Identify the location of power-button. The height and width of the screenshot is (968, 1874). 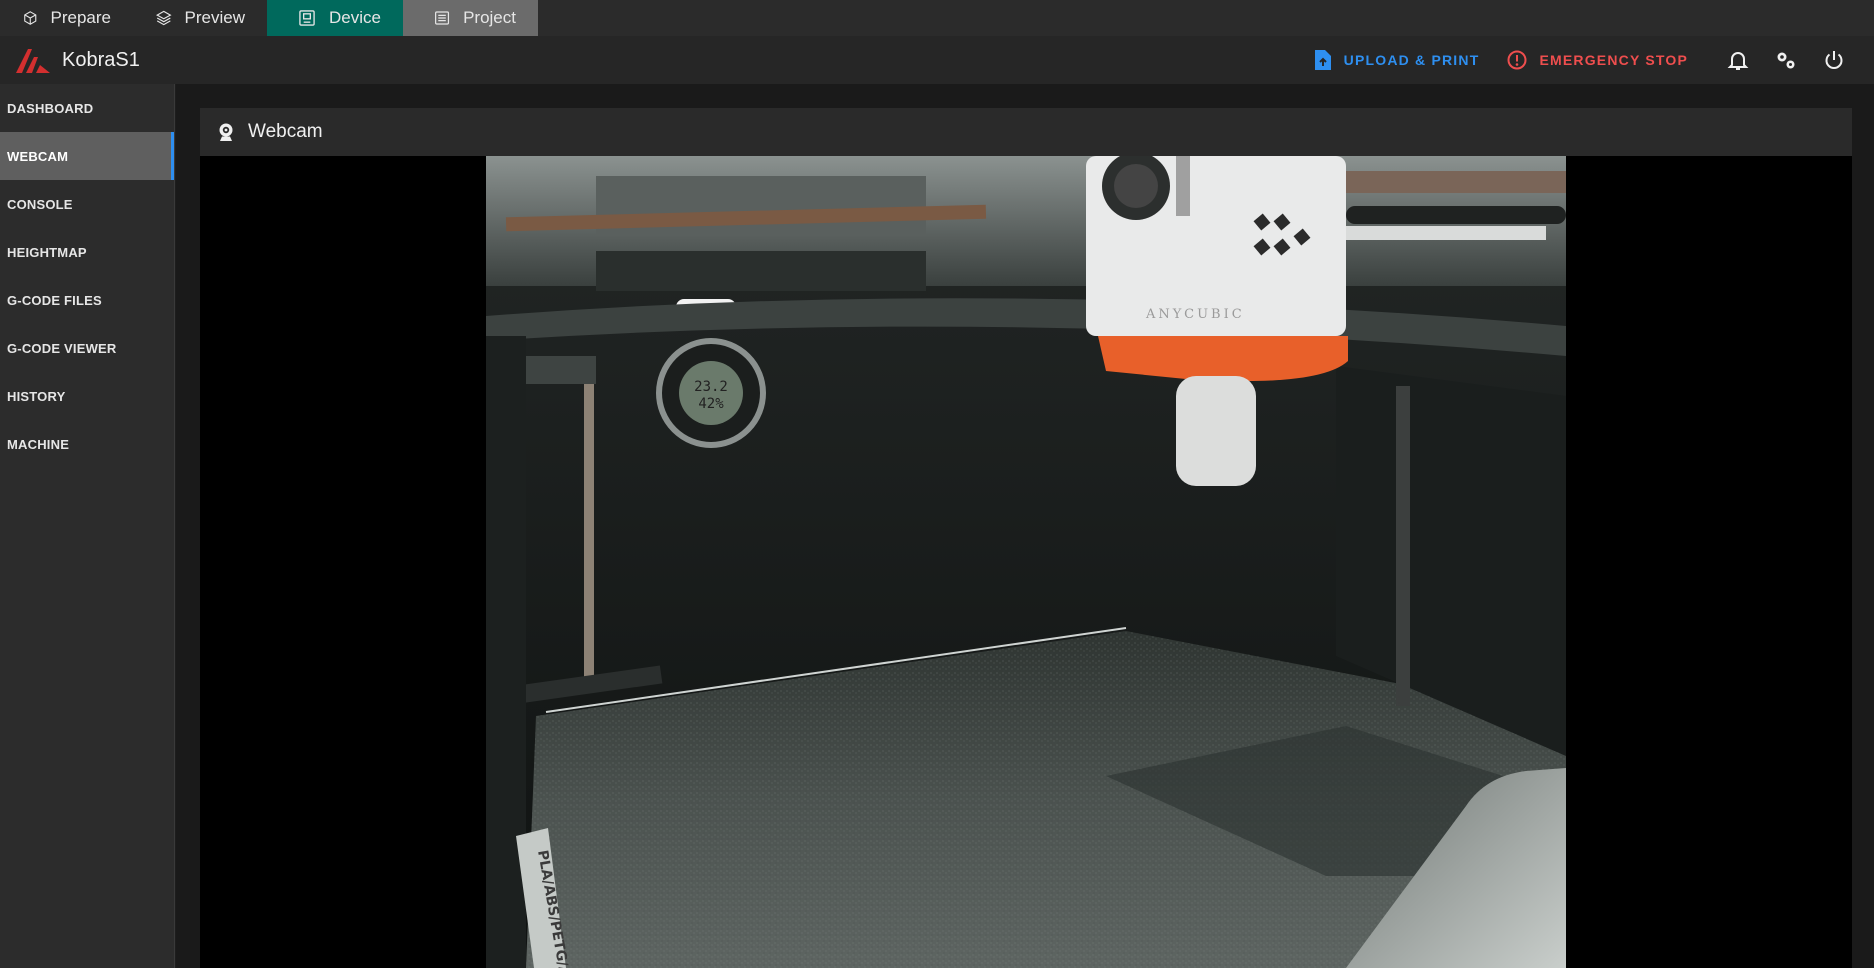
(1834, 60).